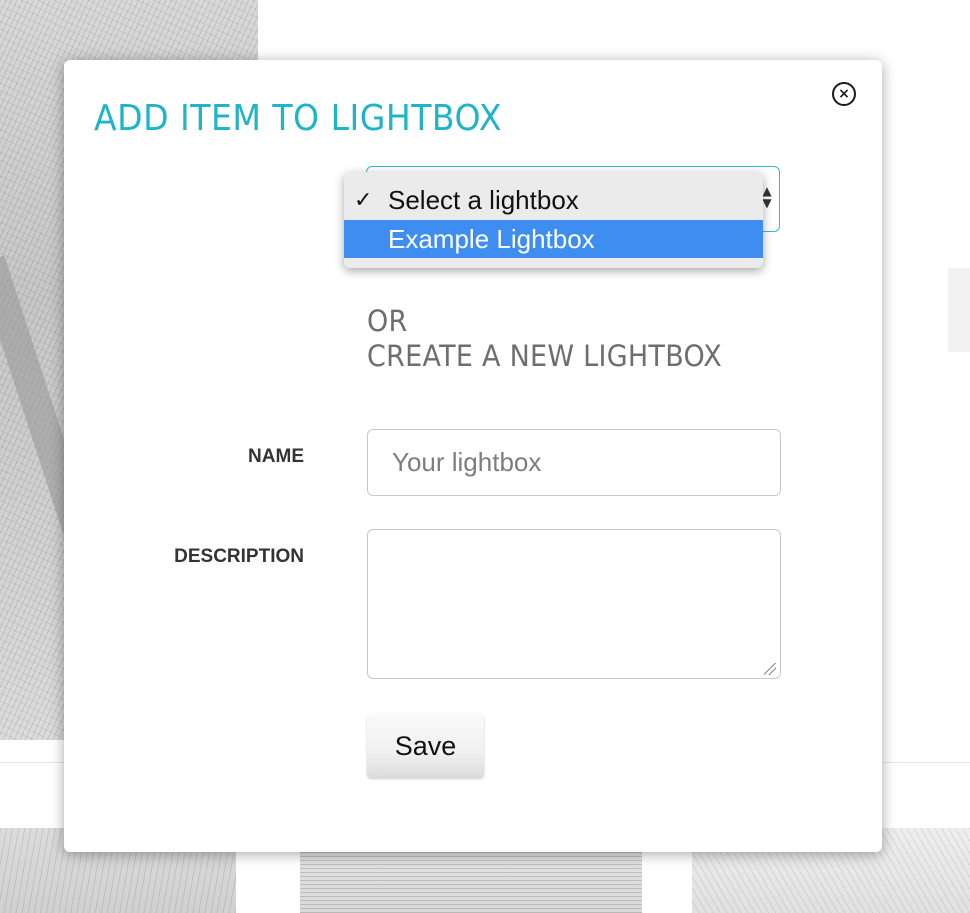 Image resolution: width=970 pixels, height=913 pixels. I want to click on create-heading: CREATE A NEW LIGHTBOX, so click(545, 356).